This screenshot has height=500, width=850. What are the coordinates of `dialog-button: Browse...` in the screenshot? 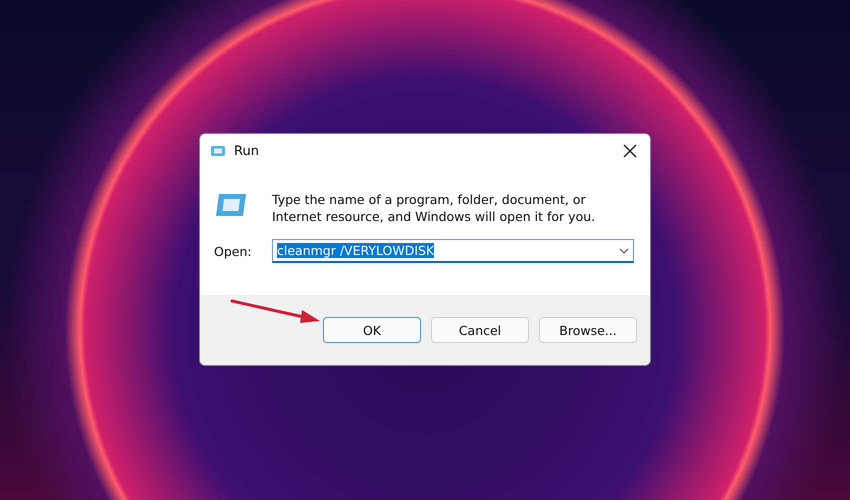 It's located at (588, 330).